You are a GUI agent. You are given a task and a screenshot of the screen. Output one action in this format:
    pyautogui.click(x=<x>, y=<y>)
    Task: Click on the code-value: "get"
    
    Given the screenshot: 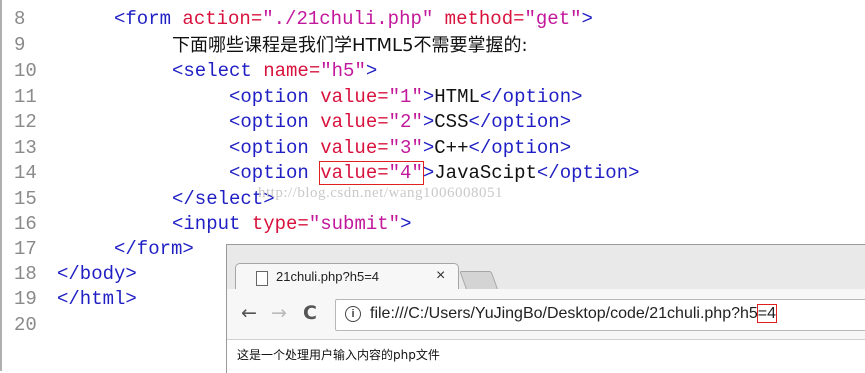 What is the action you would take?
    pyautogui.click(x=553, y=19)
    